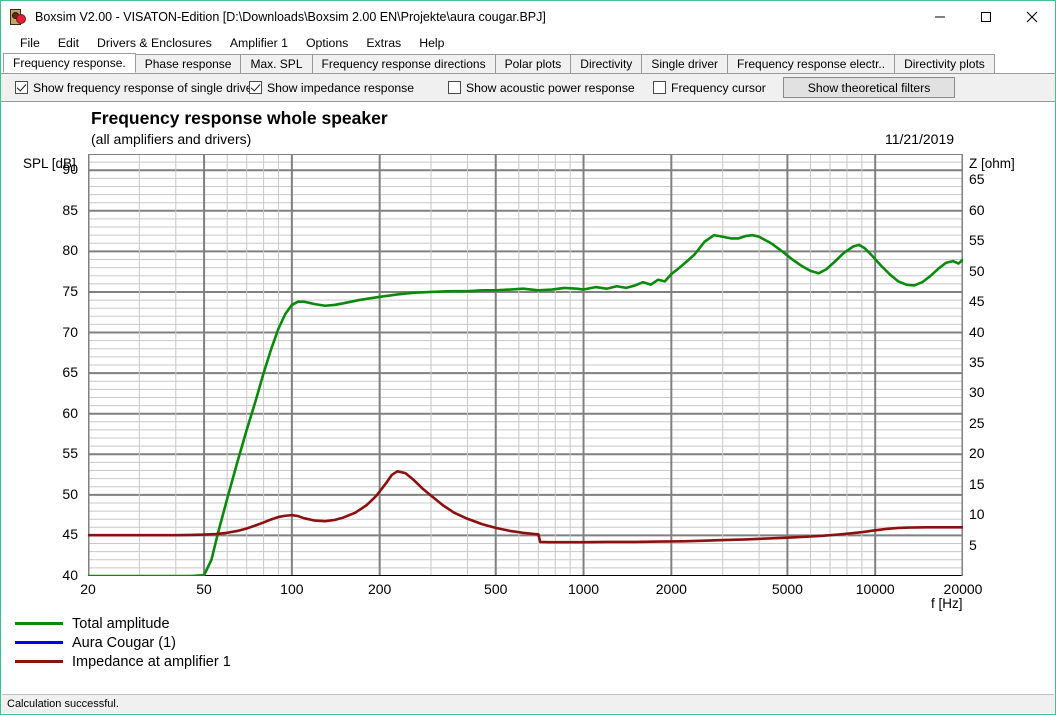 This screenshot has height=715, width=1056. What do you see at coordinates (188, 63) in the screenshot?
I see `tab-phase-response: Phase response` at bounding box center [188, 63].